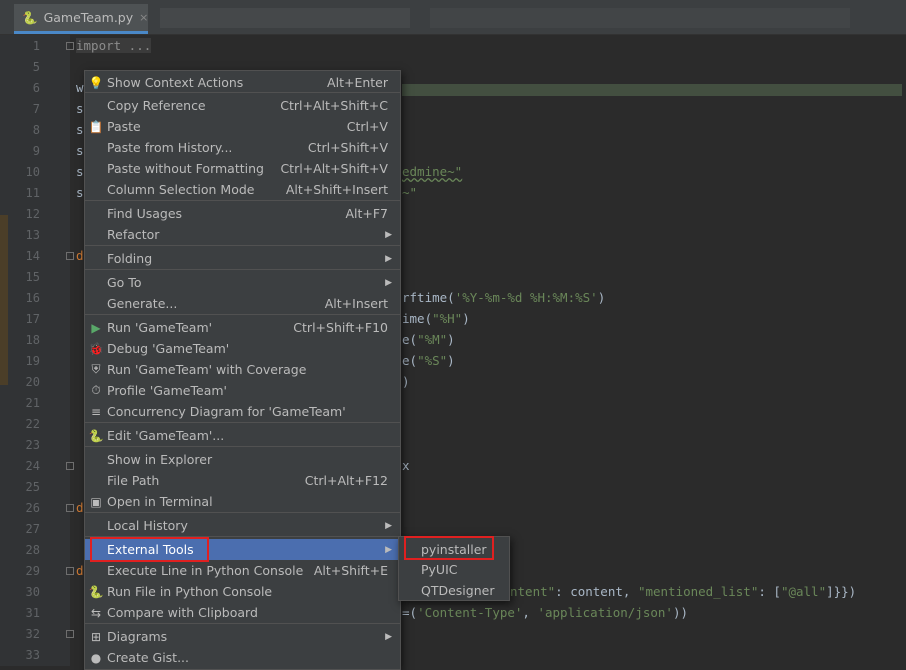  I want to click on code-line: e("%M"), so click(428, 339).